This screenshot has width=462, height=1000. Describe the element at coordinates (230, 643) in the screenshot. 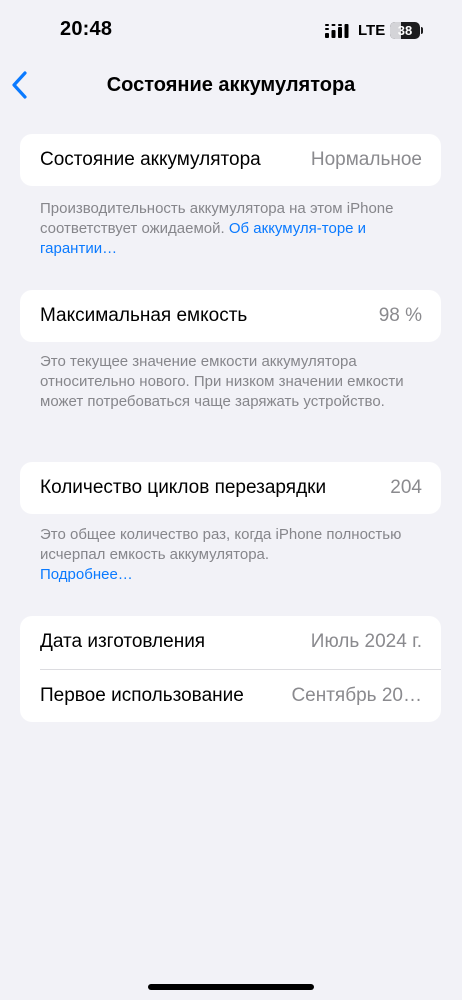

I see `manufacture-date-row: Дата изготовления Июль 2024 г.` at that location.